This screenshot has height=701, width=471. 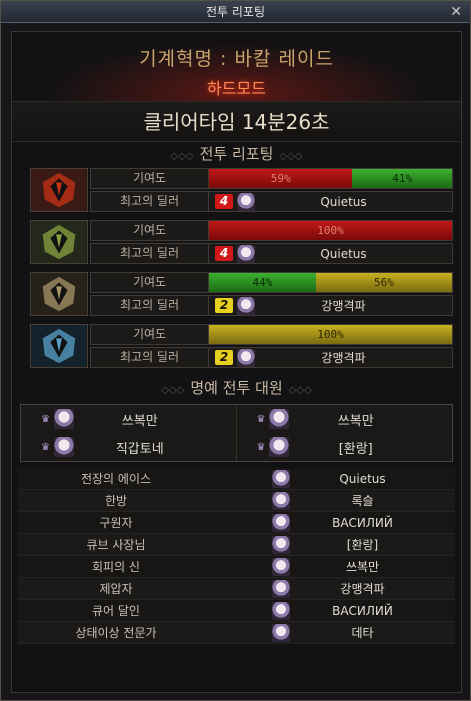 What do you see at coordinates (59, 346) in the screenshot?
I see `blue-boss-icon` at bounding box center [59, 346].